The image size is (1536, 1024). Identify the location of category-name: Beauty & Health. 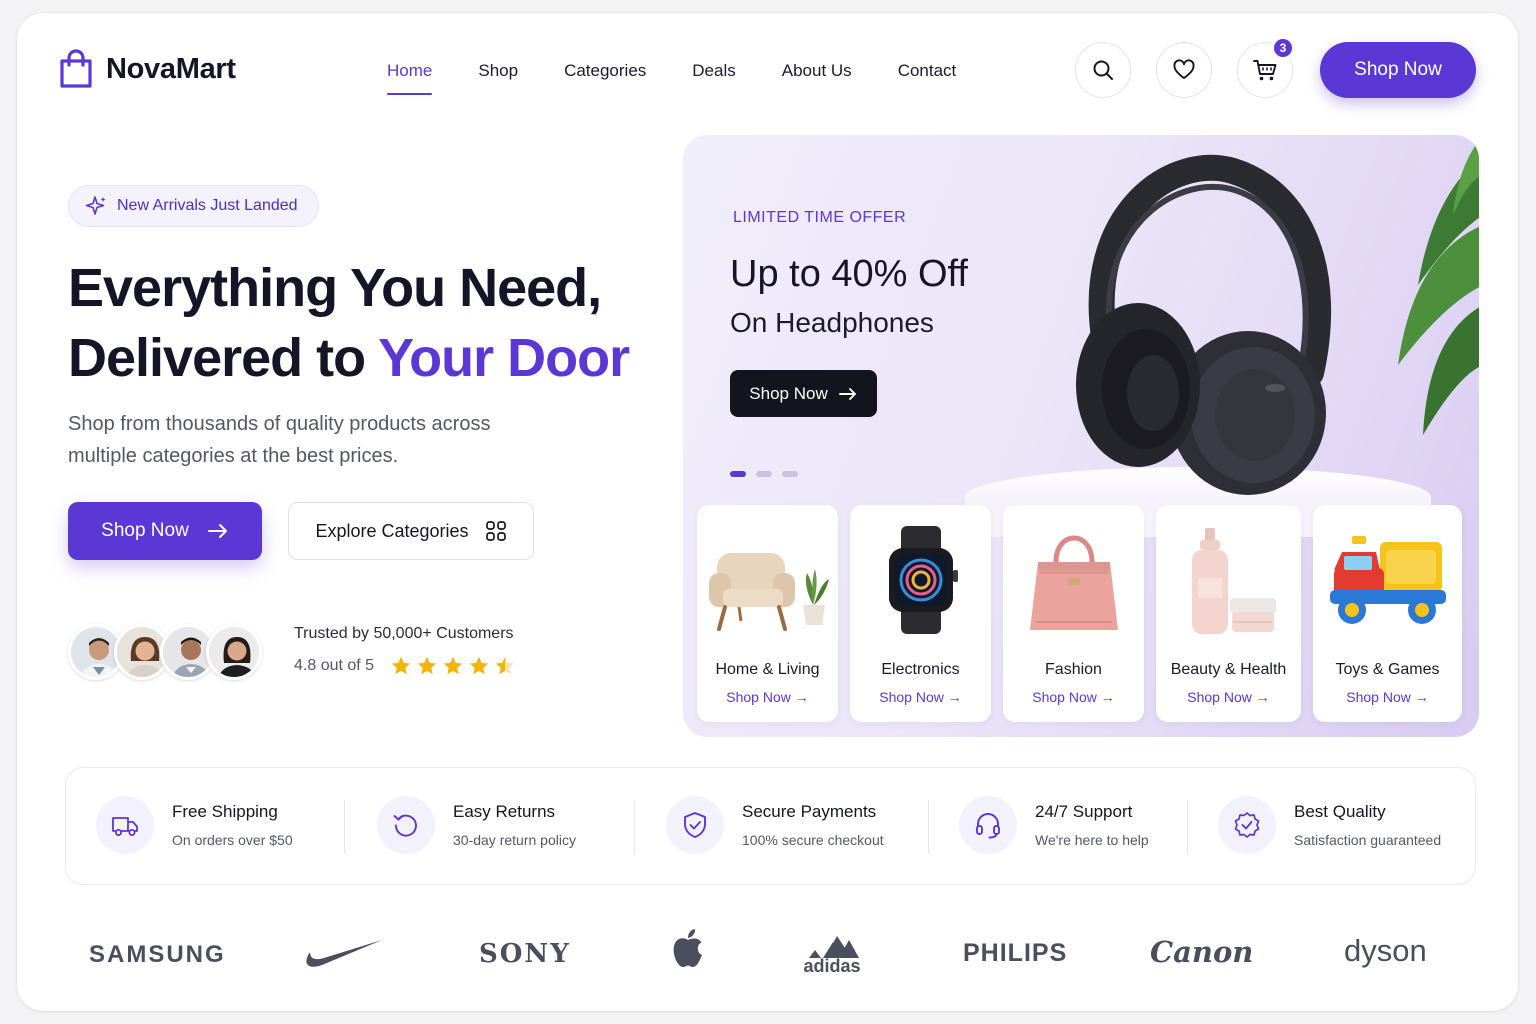
(1228, 669).